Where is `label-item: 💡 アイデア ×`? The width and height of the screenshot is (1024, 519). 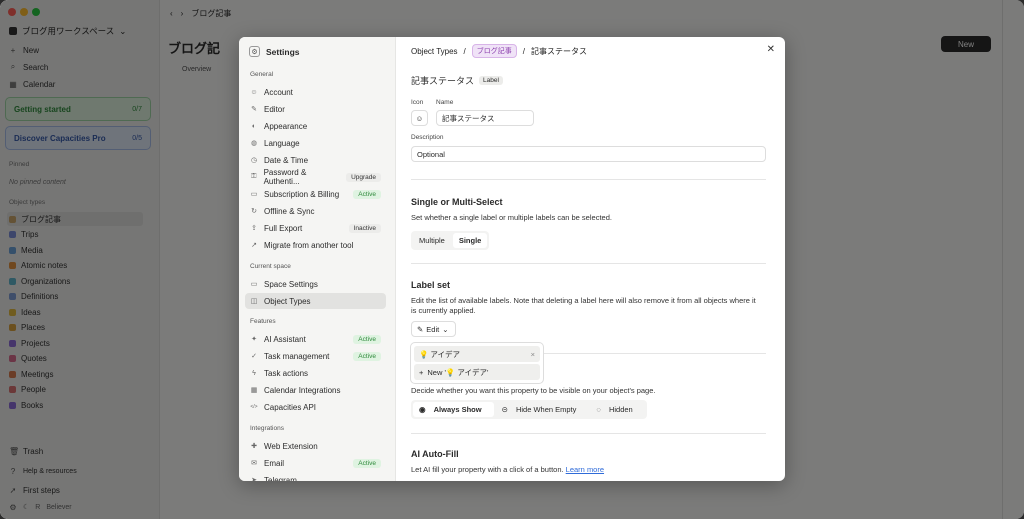 label-item: 💡 アイデア × is located at coordinates (477, 354).